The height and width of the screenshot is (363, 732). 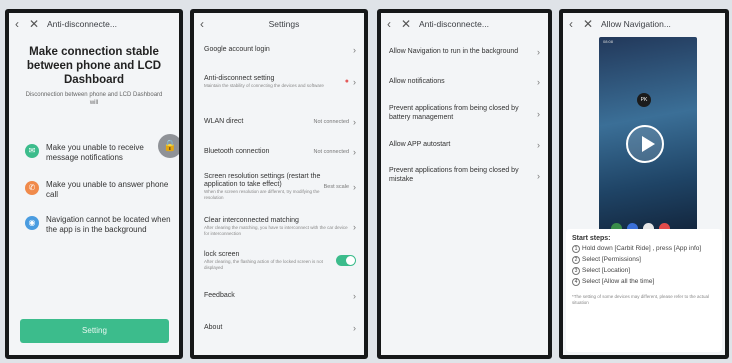 I want to click on step-number: 4, so click(x=576, y=282).